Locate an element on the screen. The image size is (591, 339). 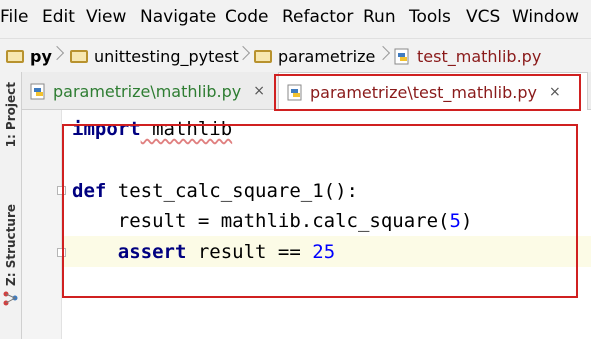
breadcrumb-item-py: py is located at coordinates (29, 56).